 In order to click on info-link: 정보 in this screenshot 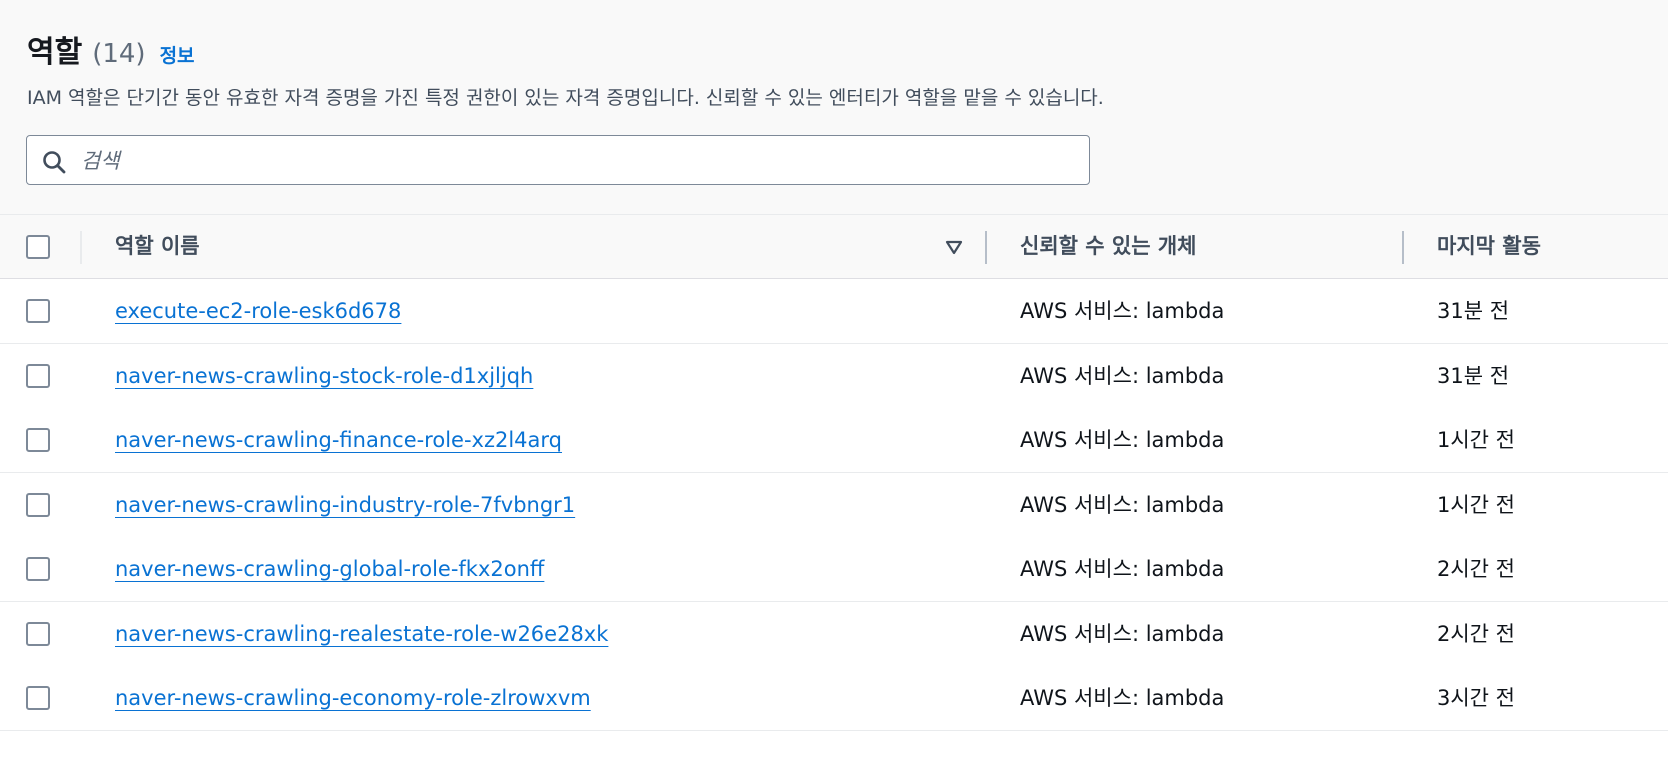, I will do `click(177, 54)`.